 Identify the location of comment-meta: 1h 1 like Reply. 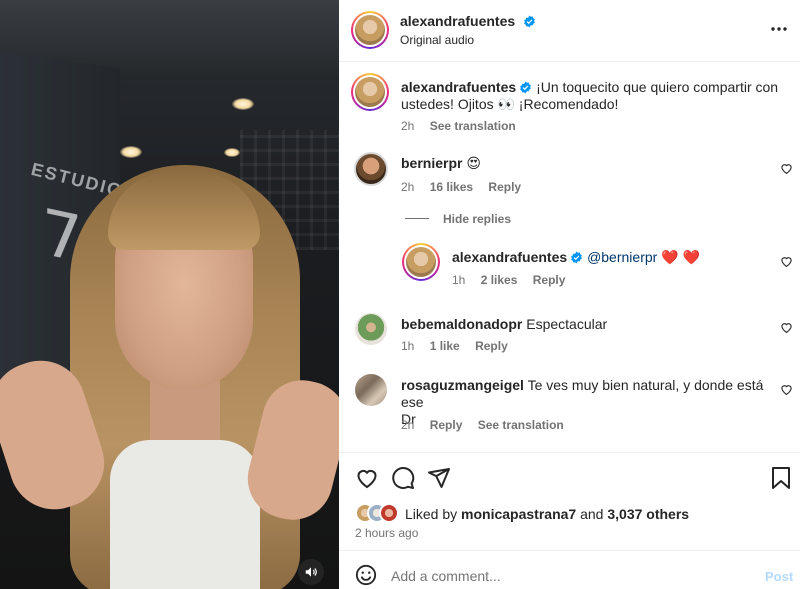
(454, 346).